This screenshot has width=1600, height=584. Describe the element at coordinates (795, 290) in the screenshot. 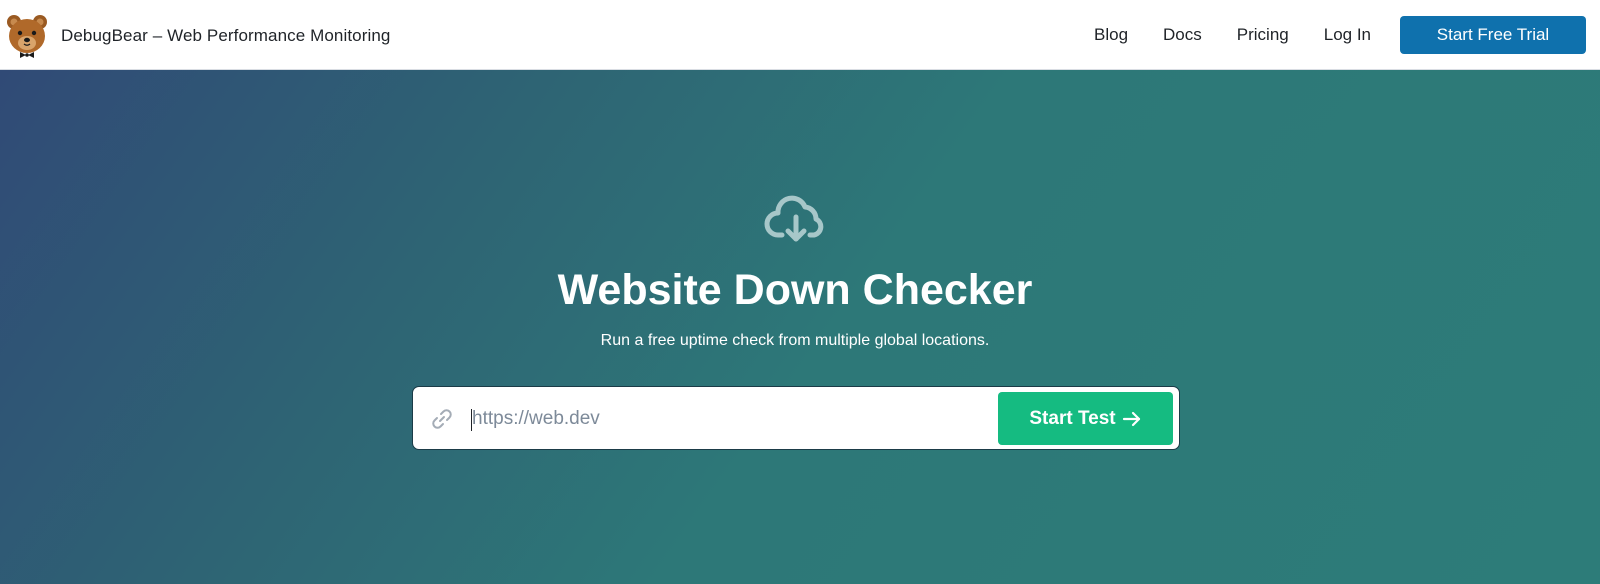

I see `page-title: Website Down Checker` at that location.